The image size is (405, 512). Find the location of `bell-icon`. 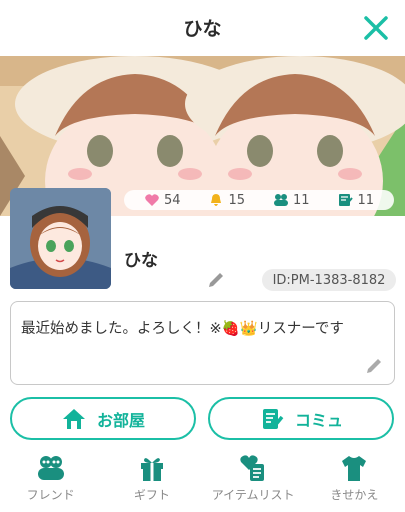

bell-icon is located at coordinates (216, 200).